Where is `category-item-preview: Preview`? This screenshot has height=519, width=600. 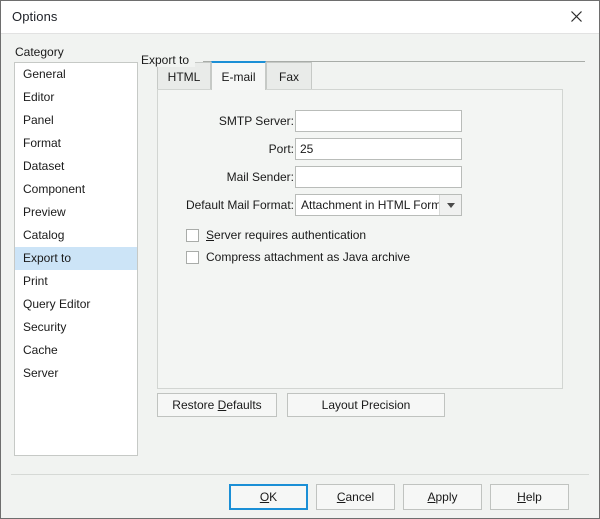
category-item-preview: Preview is located at coordinates (76, 212).